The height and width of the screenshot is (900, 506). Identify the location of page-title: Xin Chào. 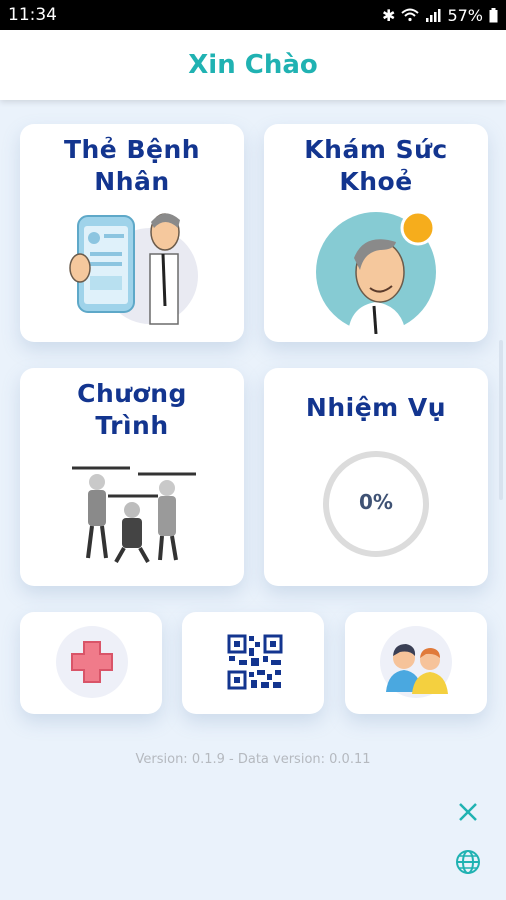
(253, 65).